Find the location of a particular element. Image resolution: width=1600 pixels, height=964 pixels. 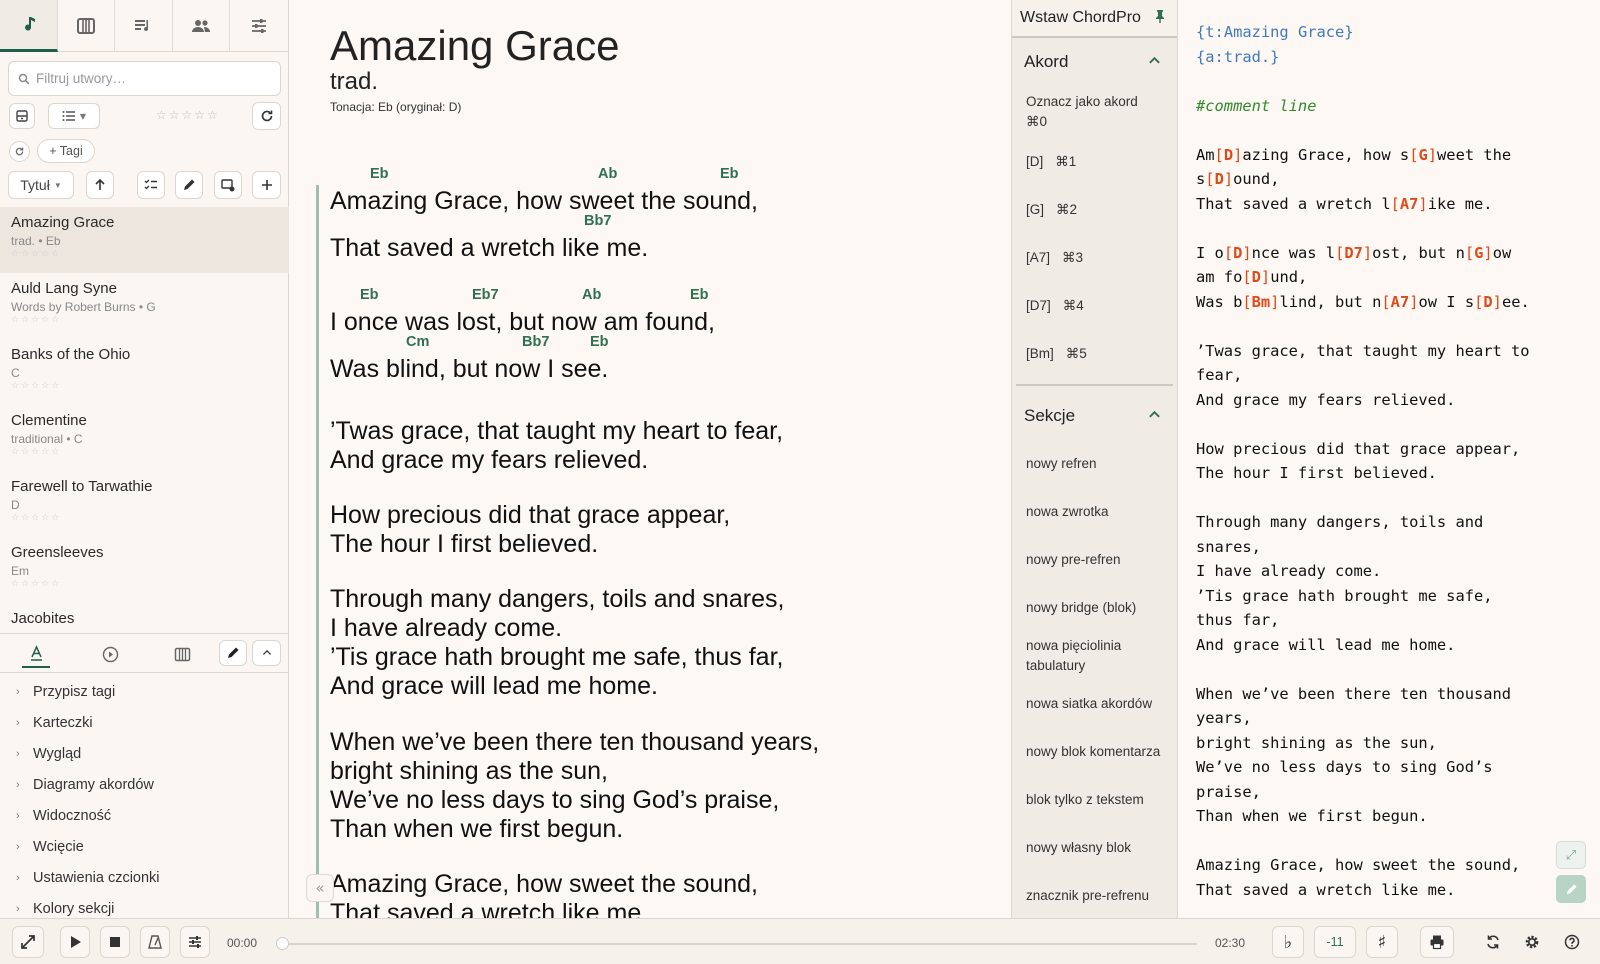

transpose-up-button: ♯ is located at coordinates (1382, 942).